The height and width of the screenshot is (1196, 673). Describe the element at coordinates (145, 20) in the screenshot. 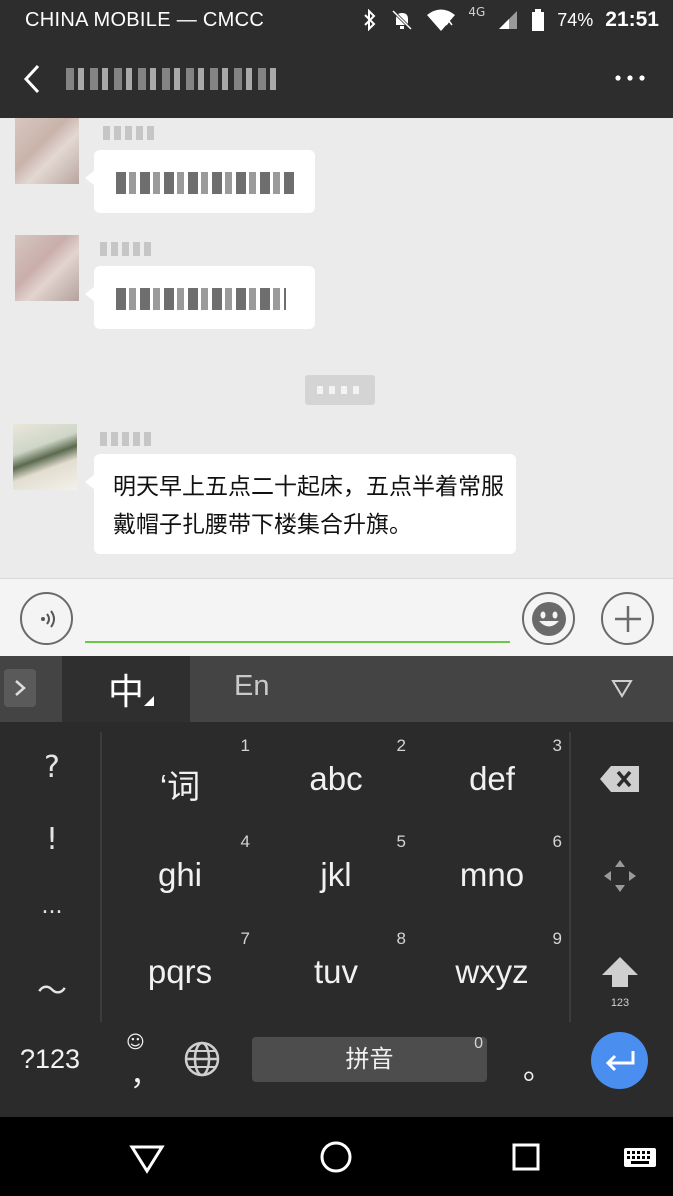

I see `carrier-name: CHINA MOBILE — CMCC` at that location.